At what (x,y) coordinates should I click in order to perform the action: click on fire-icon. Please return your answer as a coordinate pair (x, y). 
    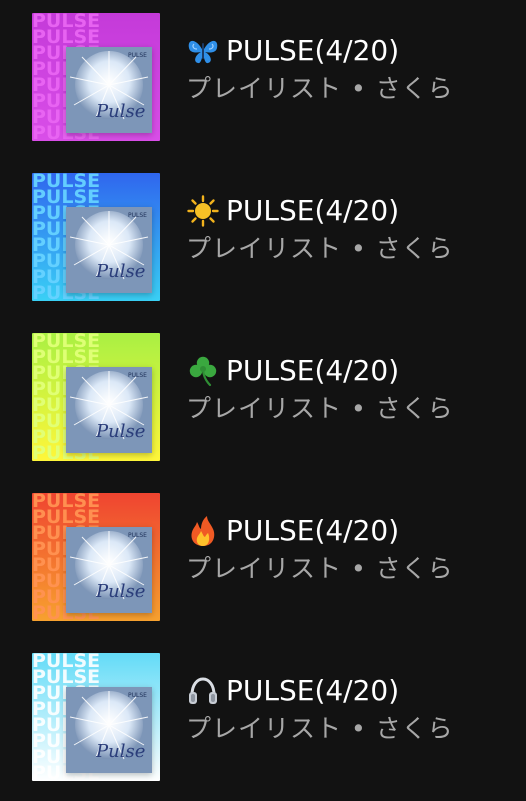
    Looking at the image, I should click on (206, 531).